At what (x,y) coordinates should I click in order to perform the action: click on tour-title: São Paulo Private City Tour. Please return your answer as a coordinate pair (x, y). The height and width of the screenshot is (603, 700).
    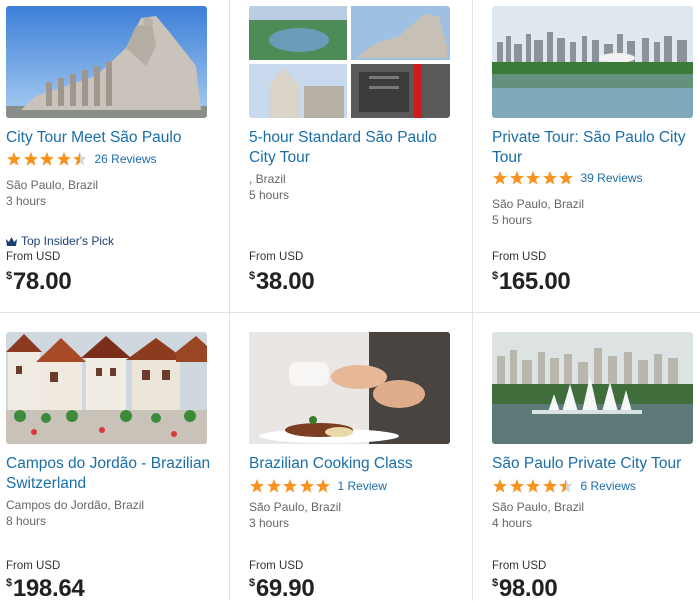
    Looking at the image, I should click on (596, 464).